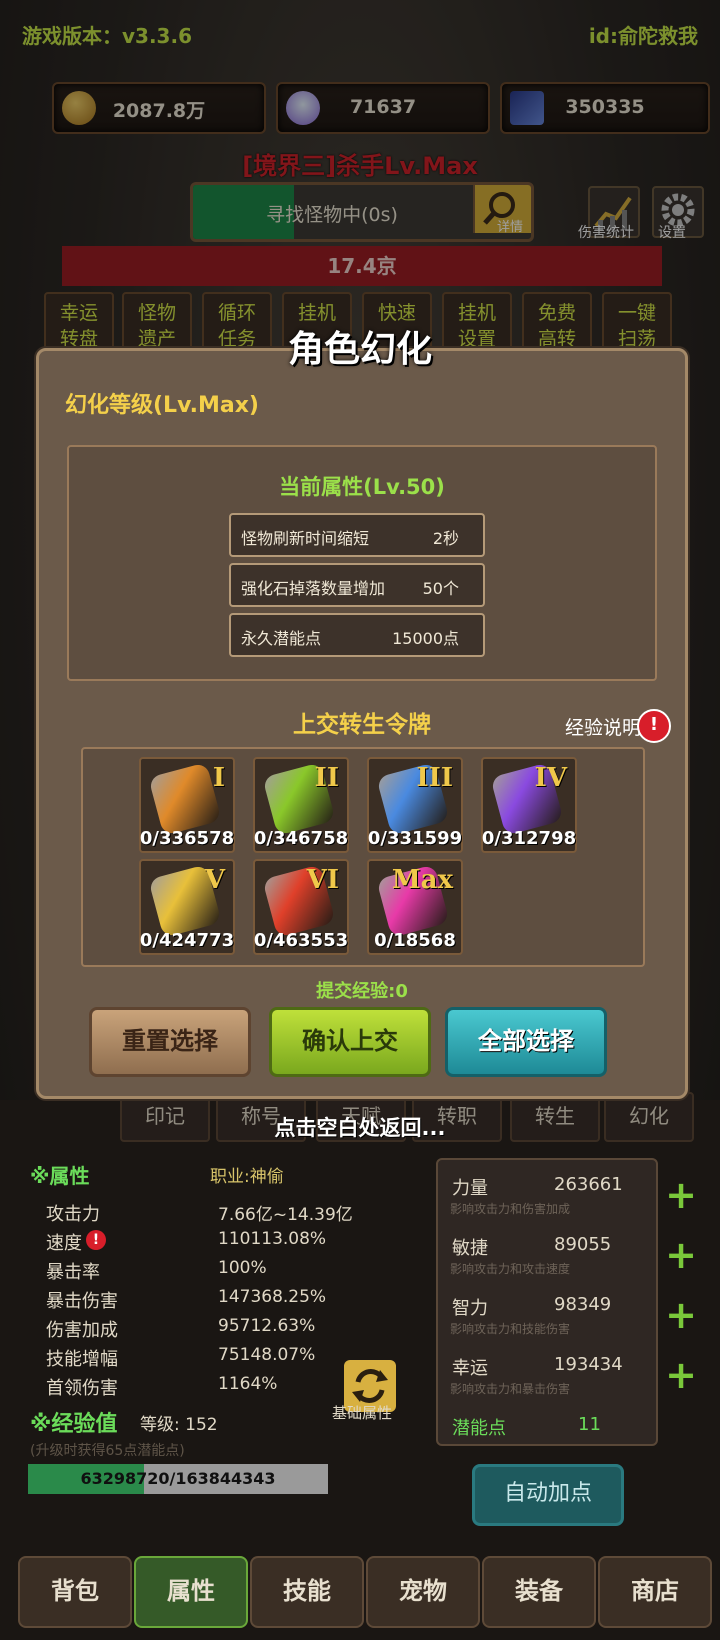 This screenshot has width=720, height=1640. What do you see at coordinates (82, 1359) in the screenshot?
I see `stat-name: 技能增幅` at bounding box center [82, 1359].